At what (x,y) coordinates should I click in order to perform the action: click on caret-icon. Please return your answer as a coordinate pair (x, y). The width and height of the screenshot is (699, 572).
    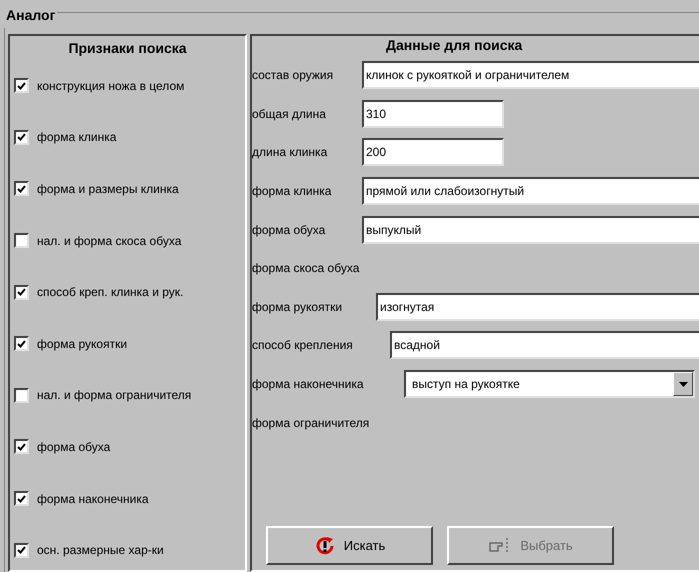
    Looking at the image, I should click on (683, 384).